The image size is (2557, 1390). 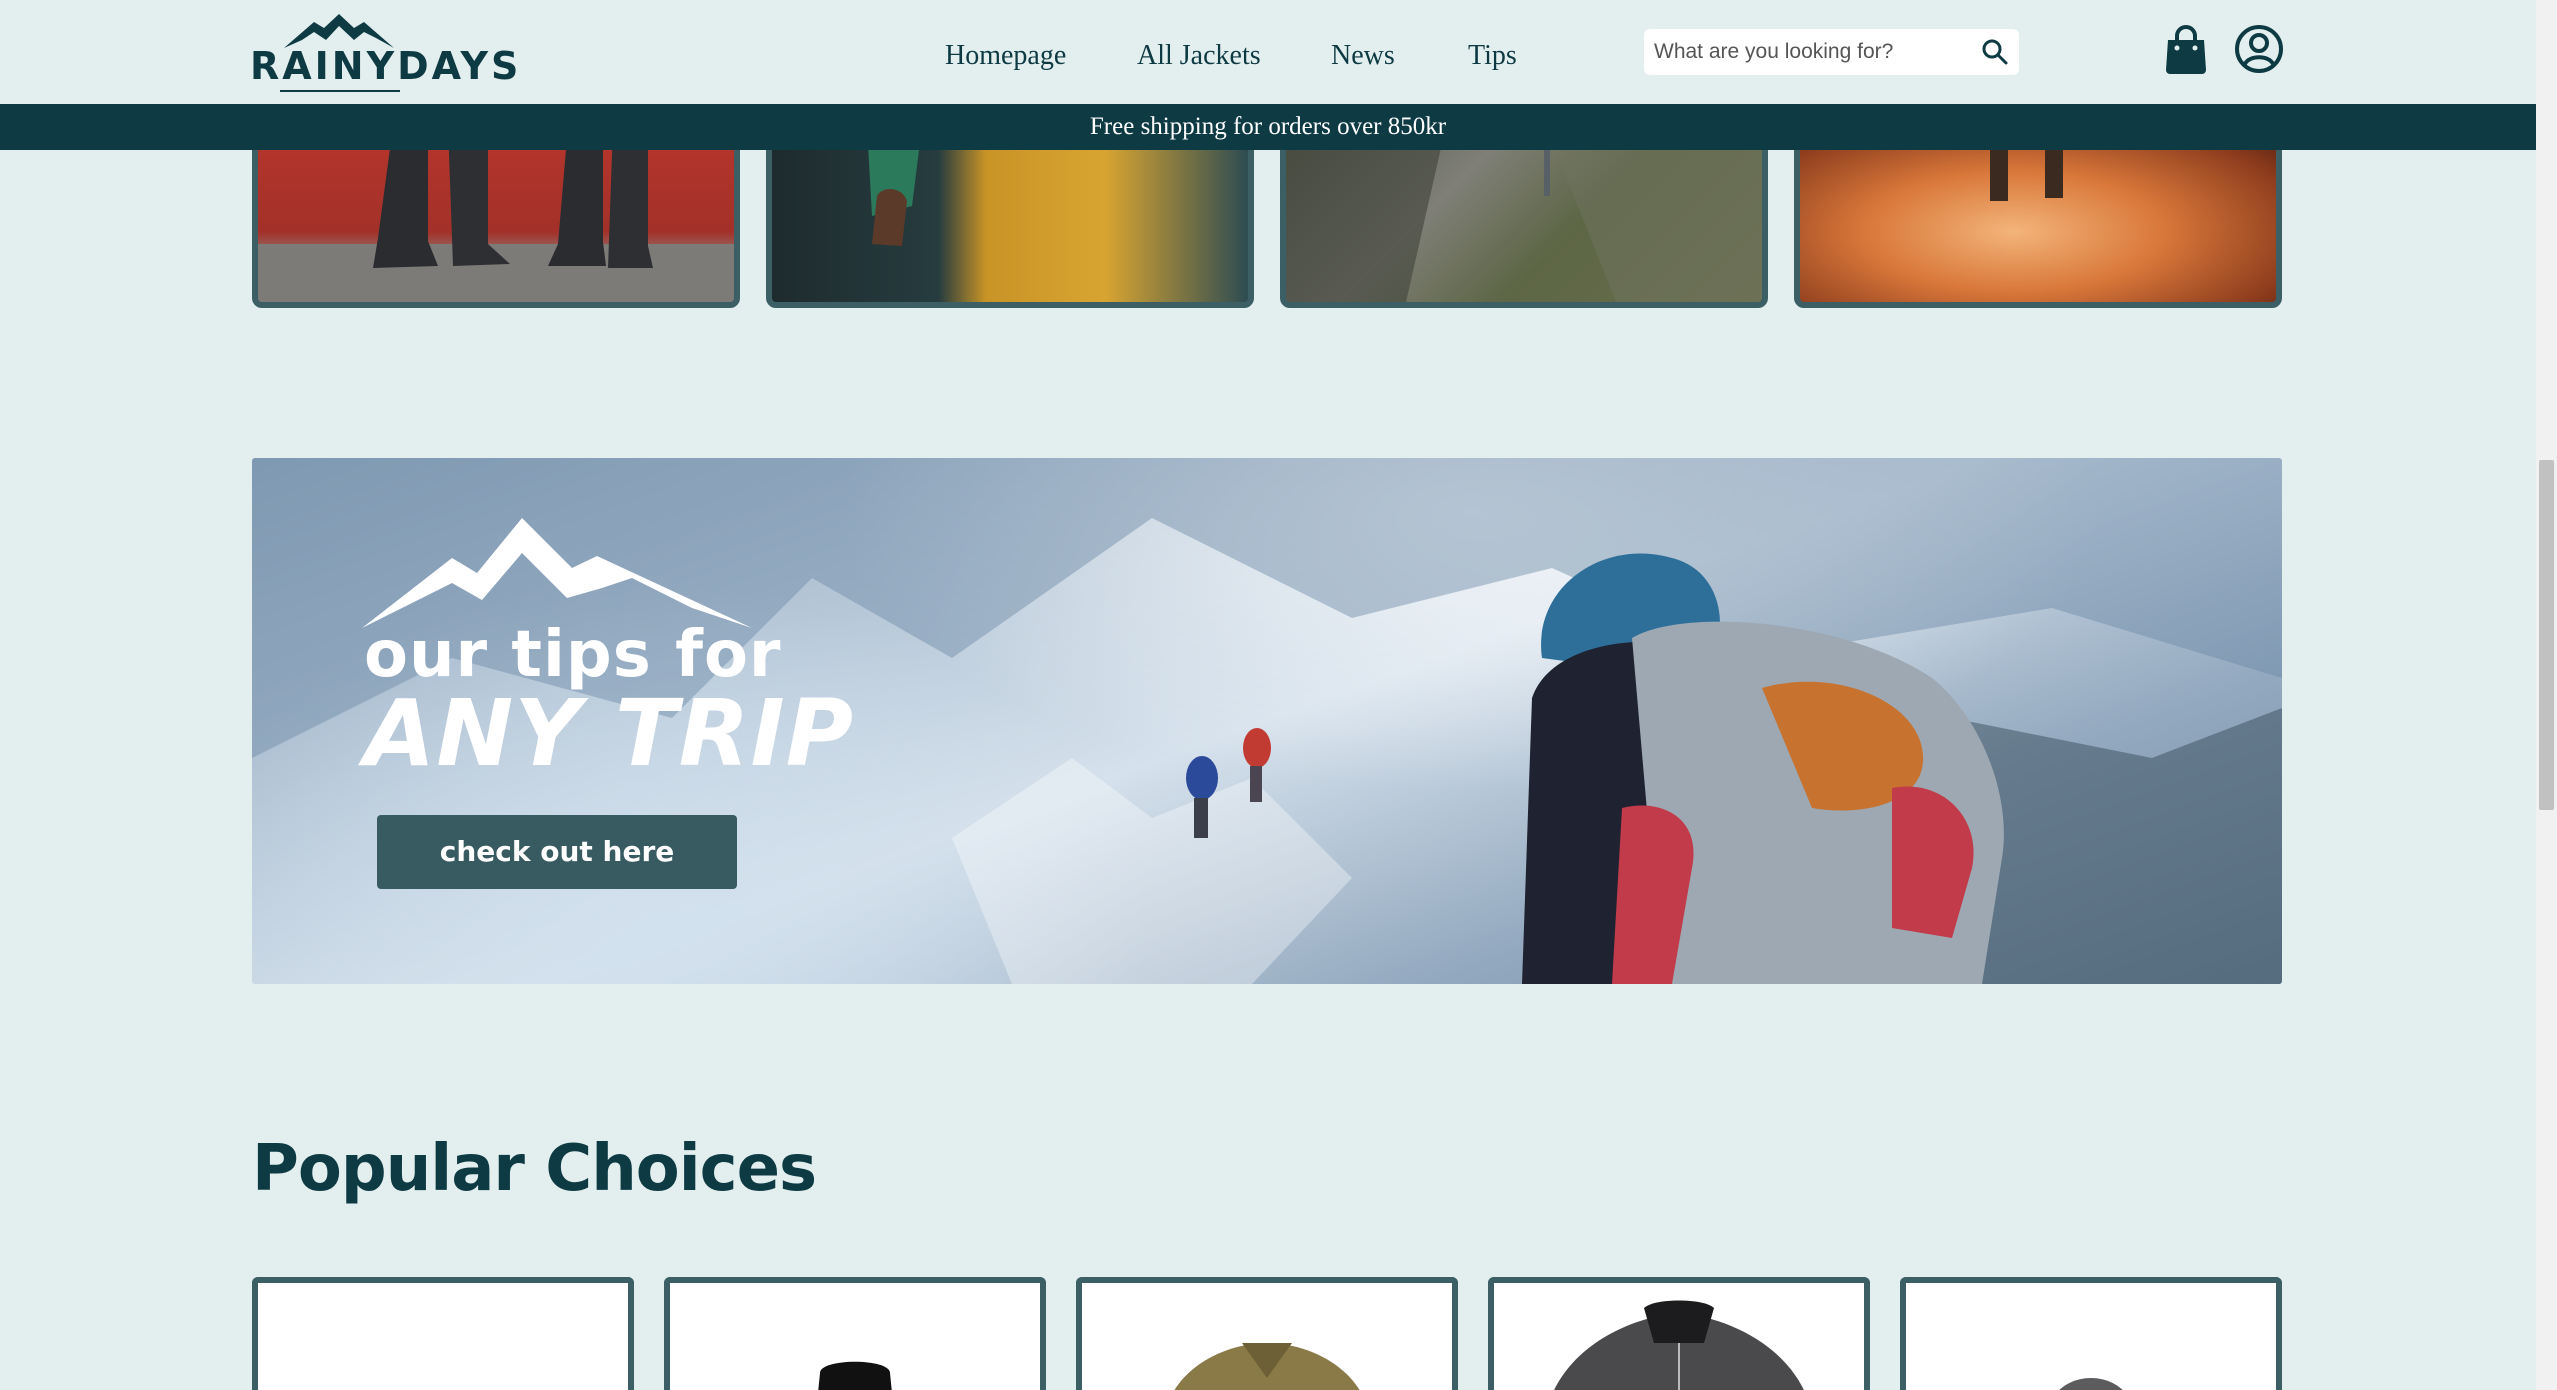 What do you see at coordinates (1268, 52) in the screenshot?
I see `site-header: RAINYDAYS Homepage All Jackets News Tips` at bounding box center [1268, 52].